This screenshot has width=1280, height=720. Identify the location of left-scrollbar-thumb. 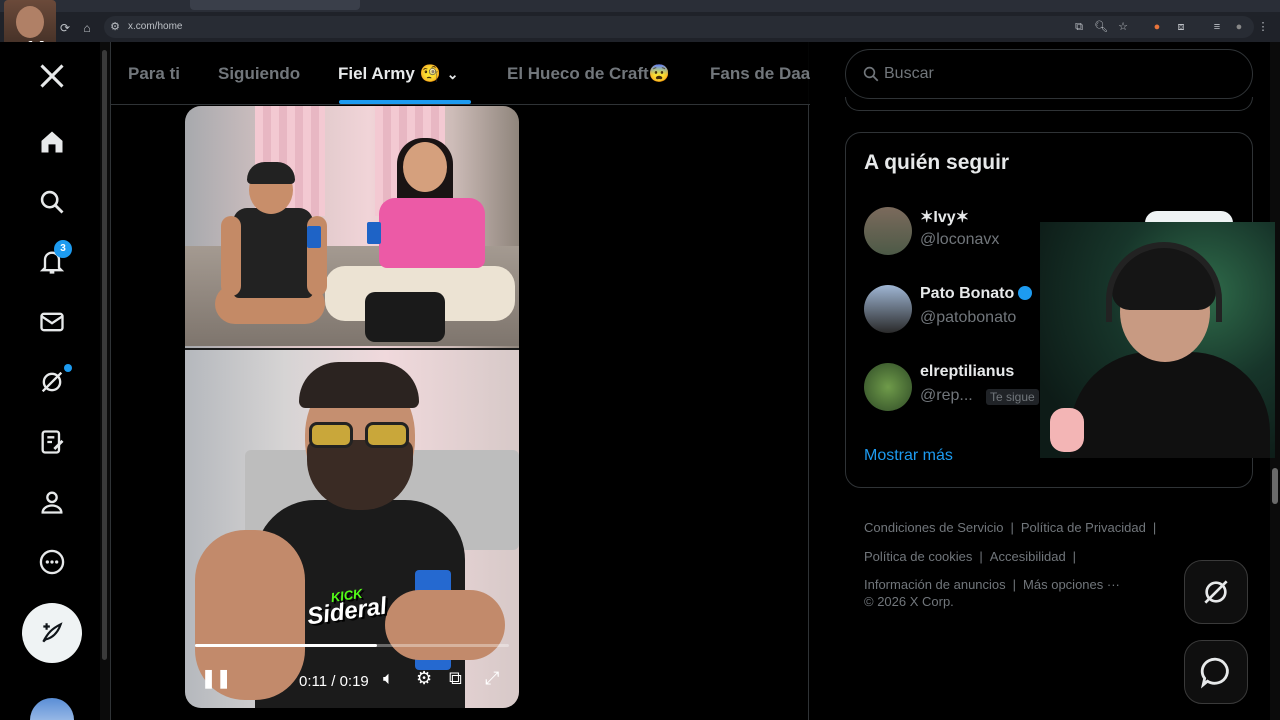
(104, 355).